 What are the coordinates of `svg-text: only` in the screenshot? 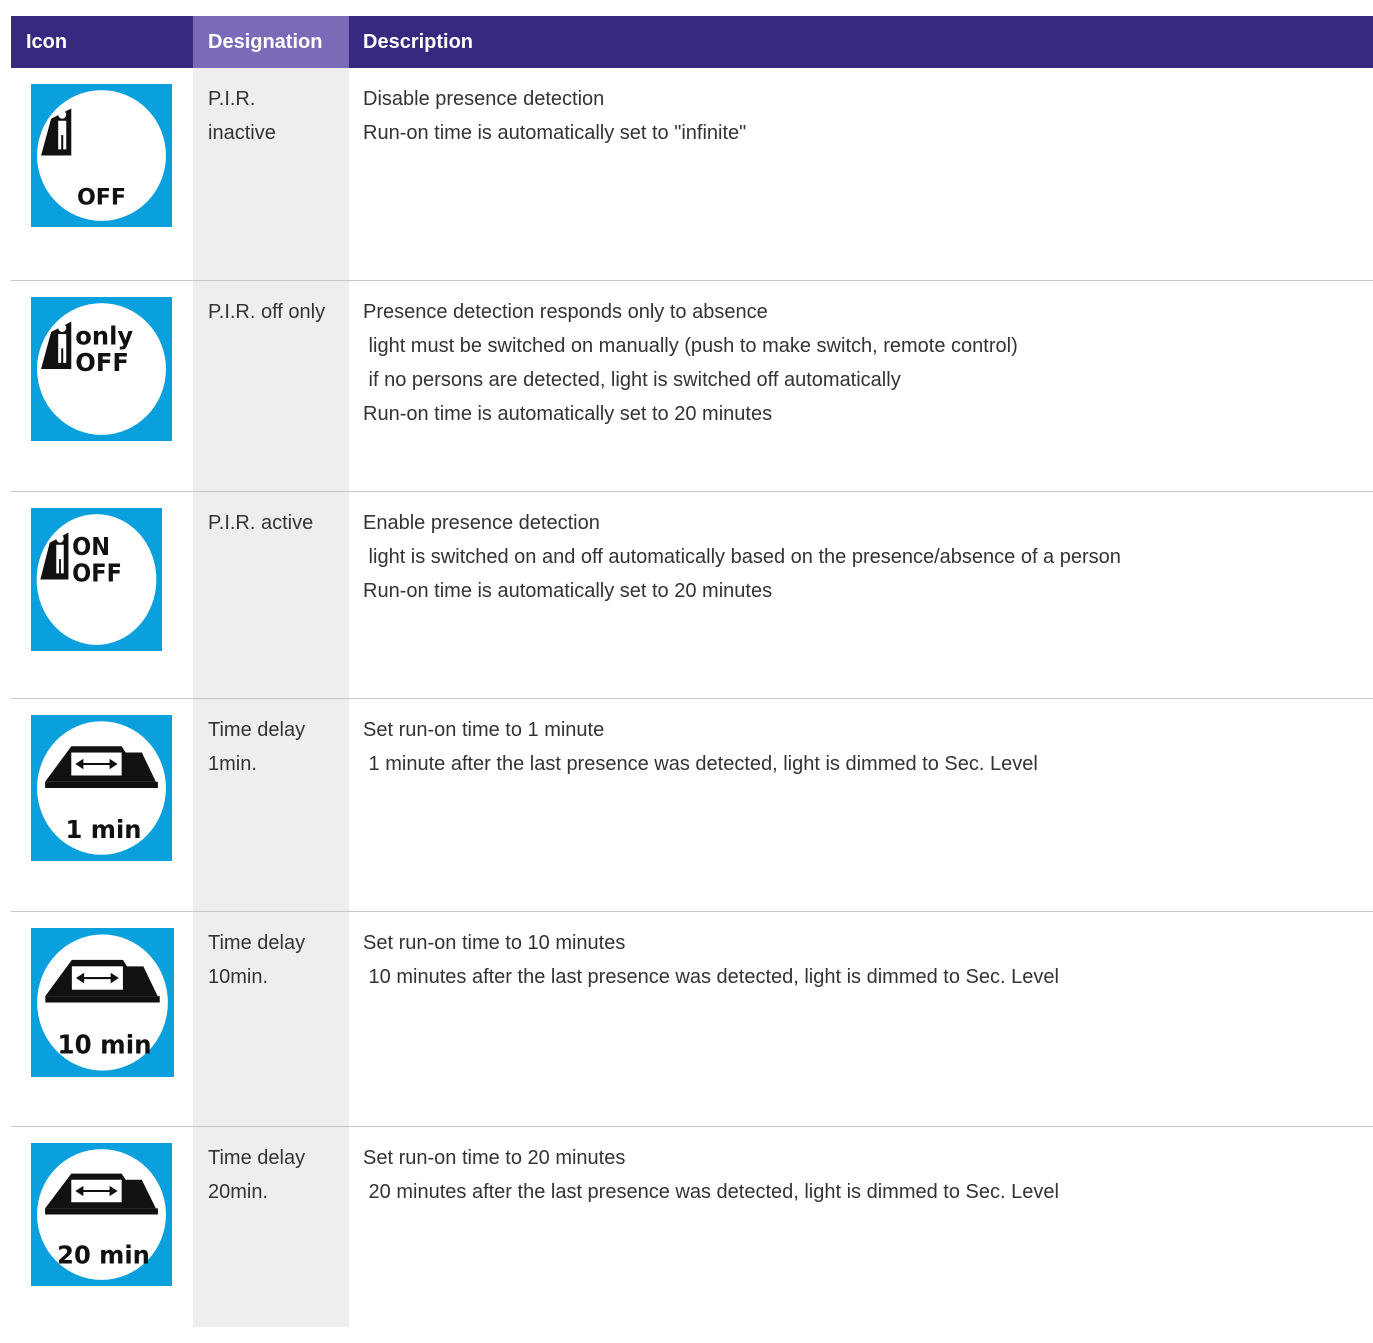 It's located at (104, 335).